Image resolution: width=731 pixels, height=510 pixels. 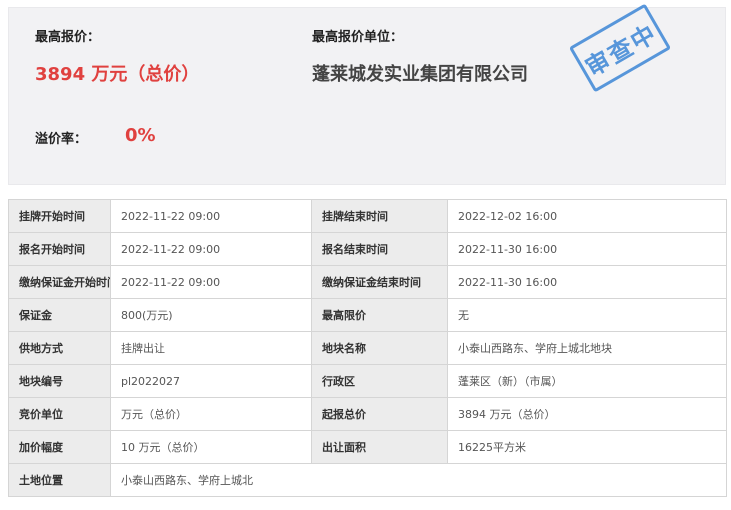 What do you see at coordinates (379, 348) in the screenshot?
I see `field-label: 地块名称` at bounding box center [379, 348].